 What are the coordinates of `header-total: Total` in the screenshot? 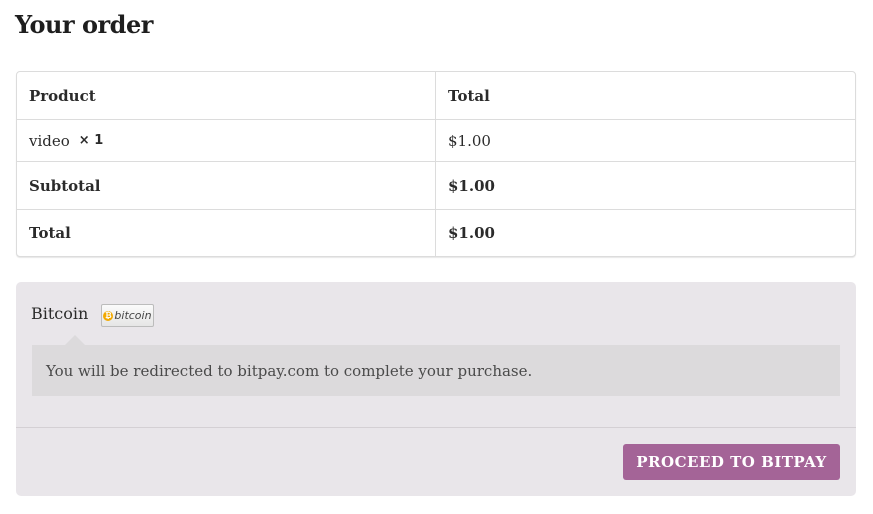 It's located at (469, 95).